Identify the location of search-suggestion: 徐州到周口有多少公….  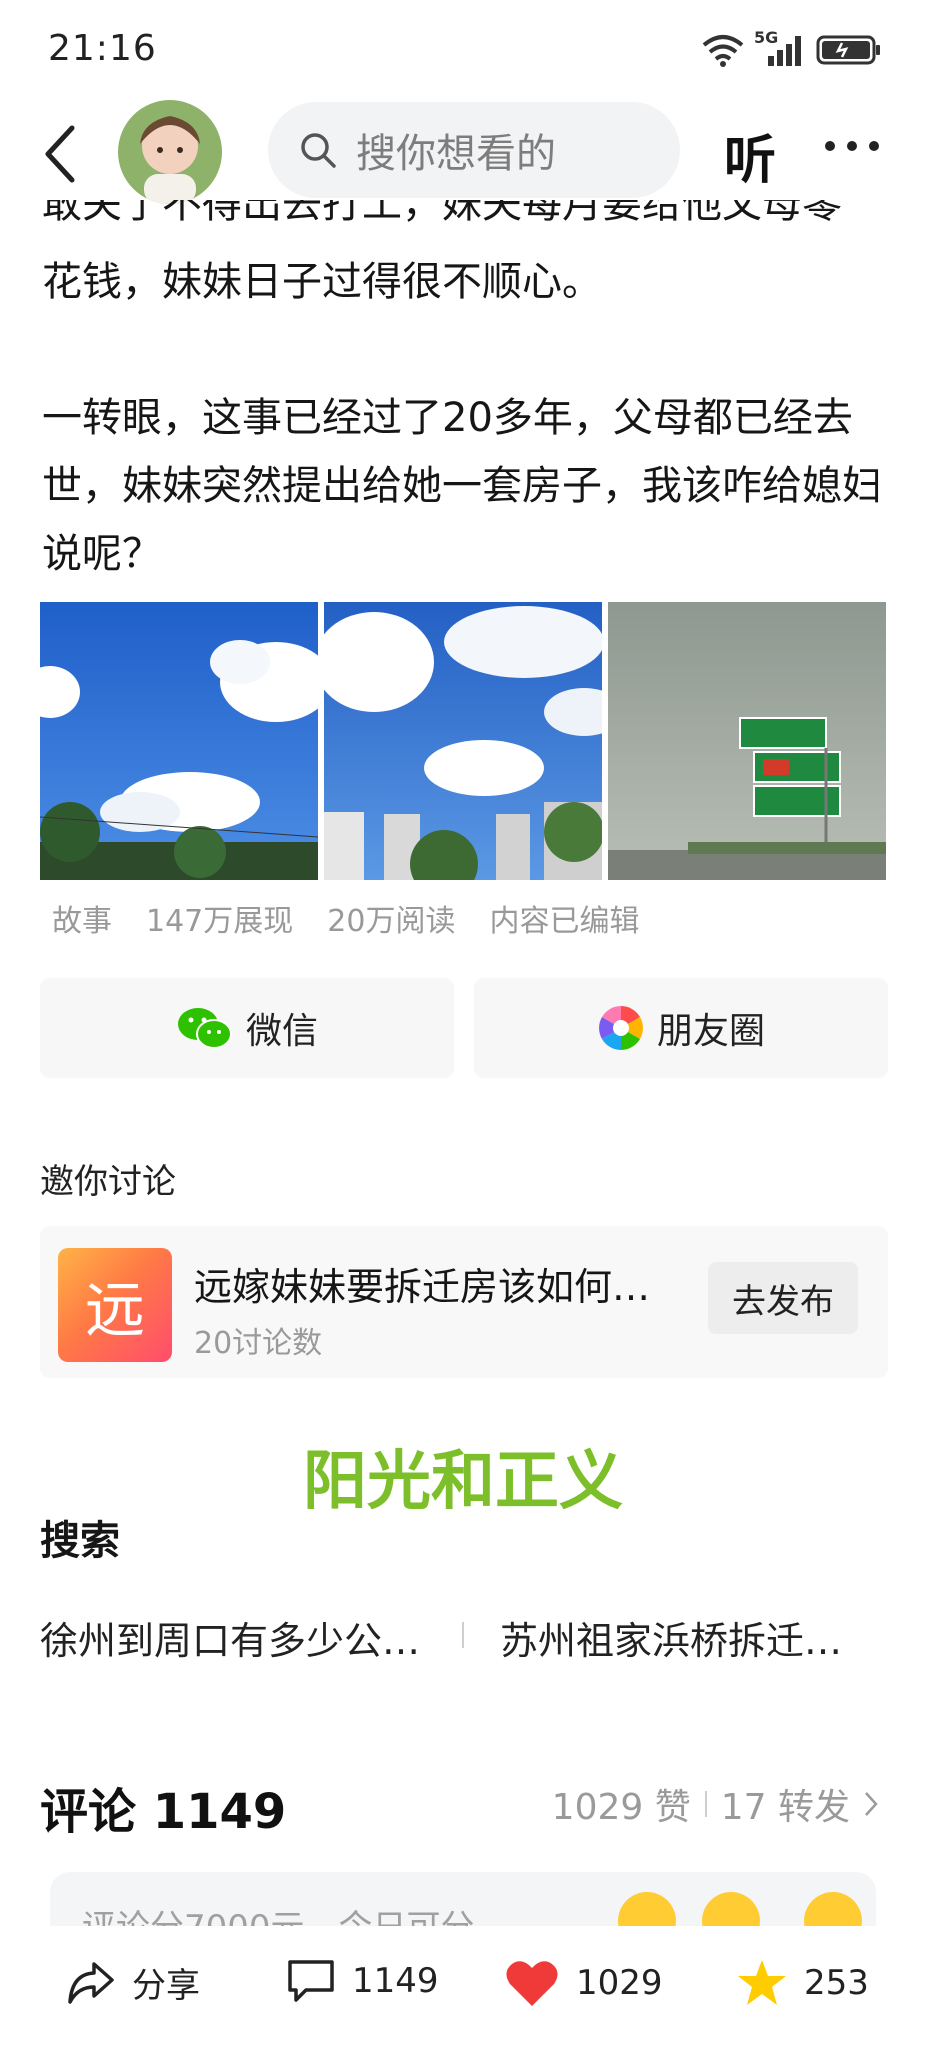
(230, 1637).